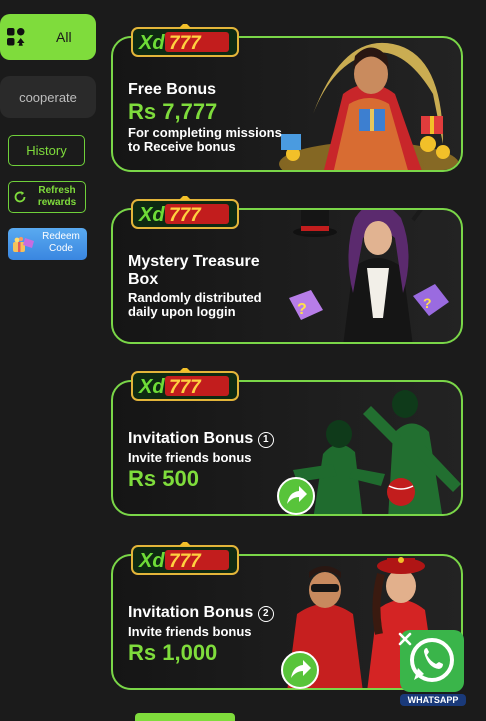  What do you see at coordinates (265, 440) in the screenshot?
I see `title-number-badge: 1` at bounding box center [265, 440].